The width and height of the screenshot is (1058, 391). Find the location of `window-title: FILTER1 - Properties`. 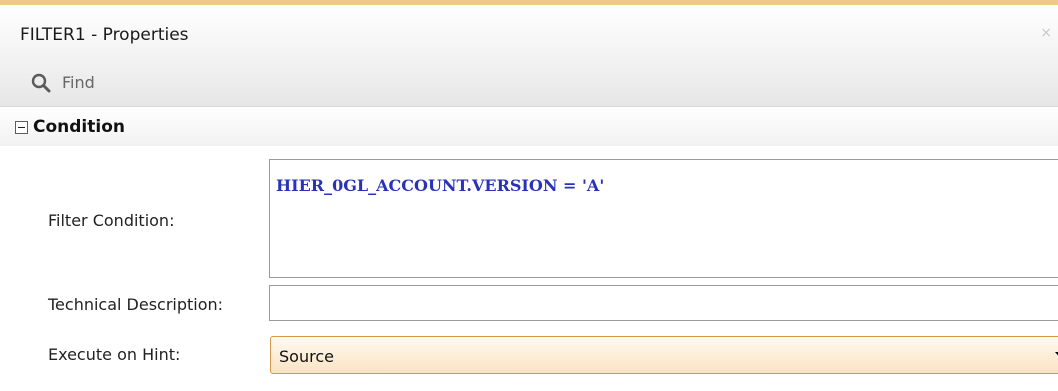

window-title: FILTER1 - Properties is located at coordinates (104, 35).